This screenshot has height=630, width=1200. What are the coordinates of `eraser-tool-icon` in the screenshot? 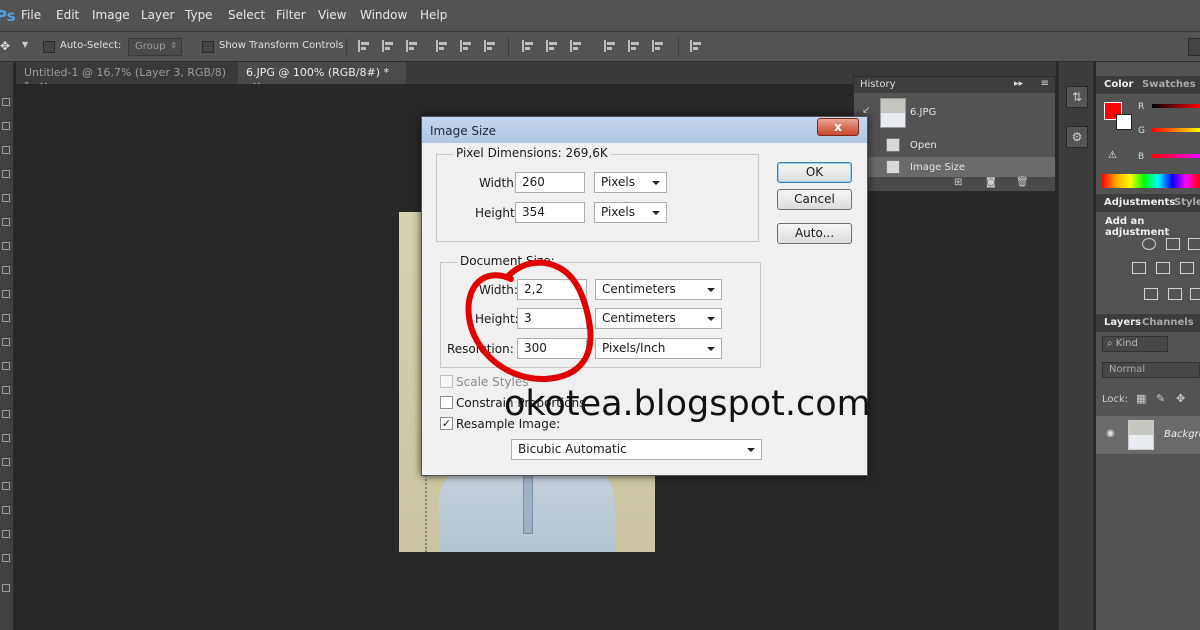 It's located at (6, 342).